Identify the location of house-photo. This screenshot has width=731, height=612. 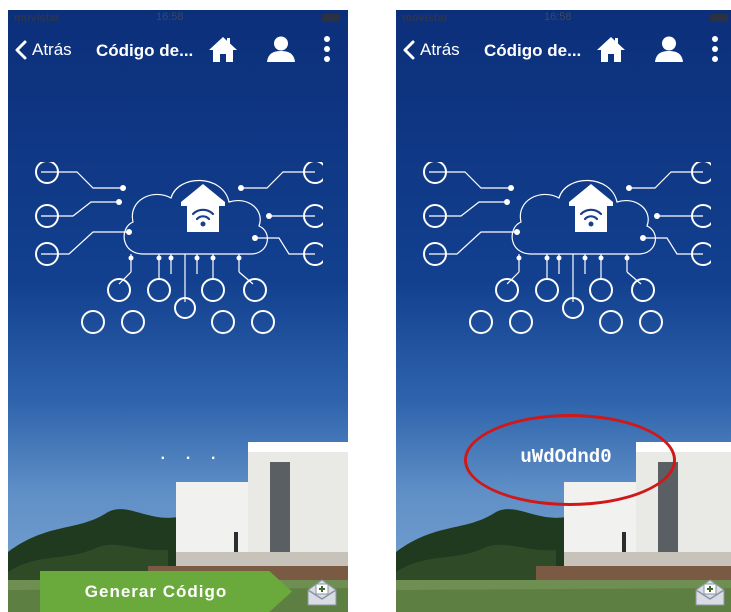
(563, 527).